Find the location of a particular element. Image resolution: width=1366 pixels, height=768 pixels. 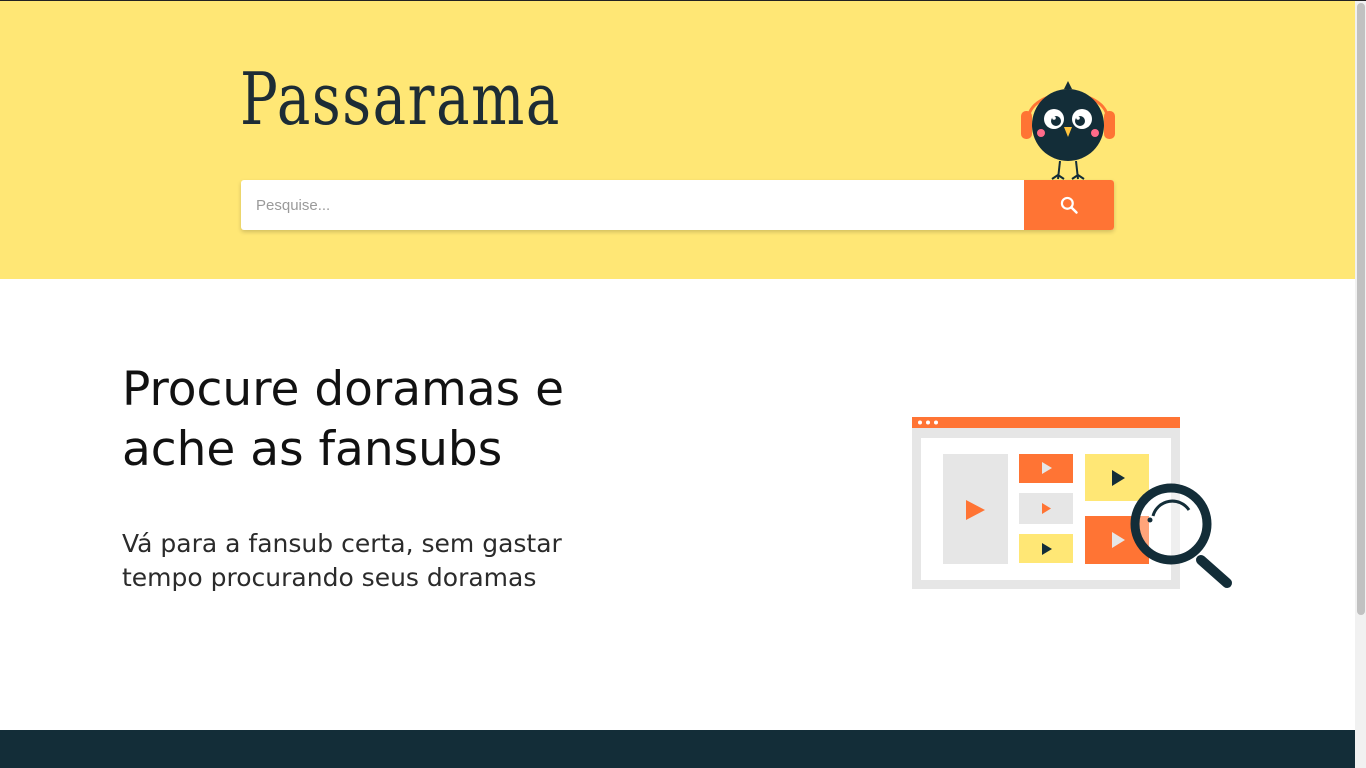

search-icon is located at coordinates (1069, 205).